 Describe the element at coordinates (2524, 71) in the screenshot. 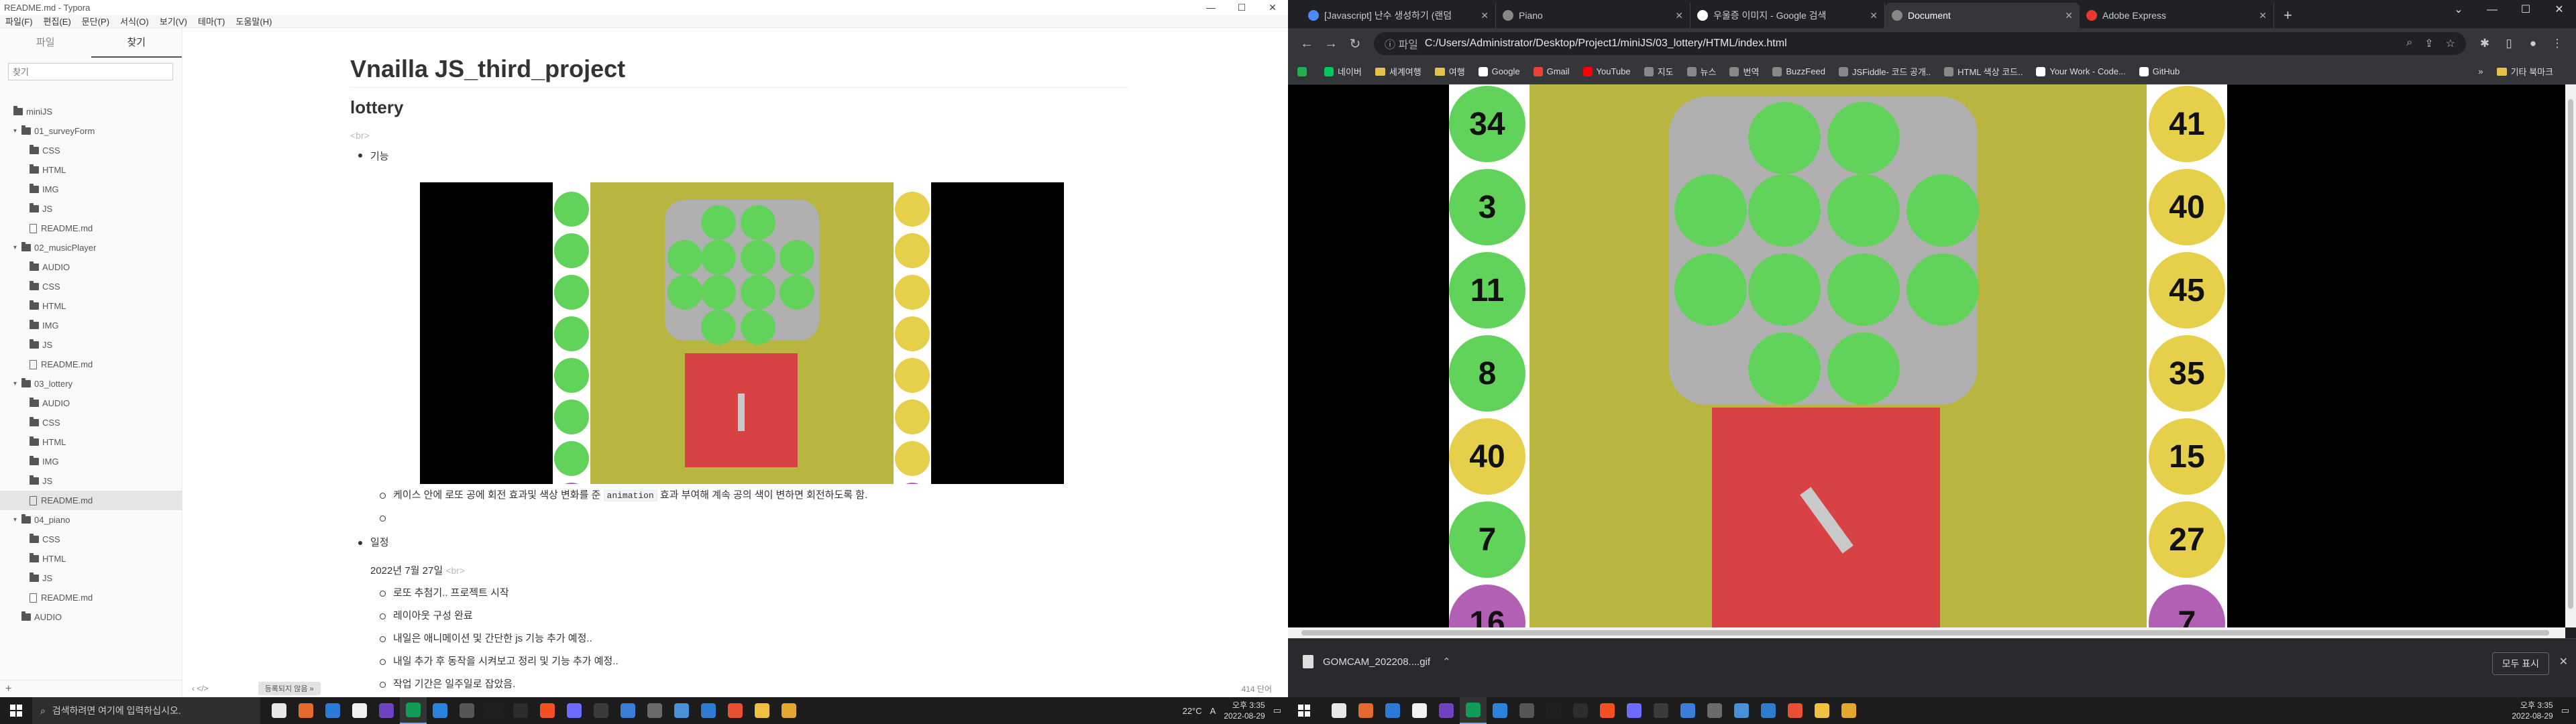

I see `other-bookmarks: 기타 북마크` at that location.